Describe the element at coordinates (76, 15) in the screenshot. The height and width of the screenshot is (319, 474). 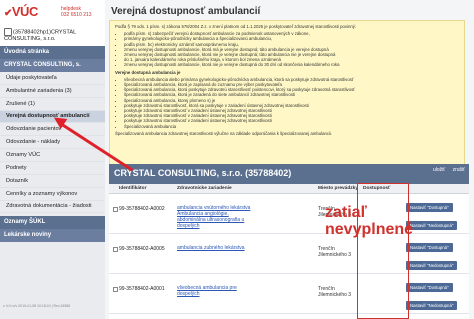
I see `helpdesk-phone: 032 6510 213` at that location.